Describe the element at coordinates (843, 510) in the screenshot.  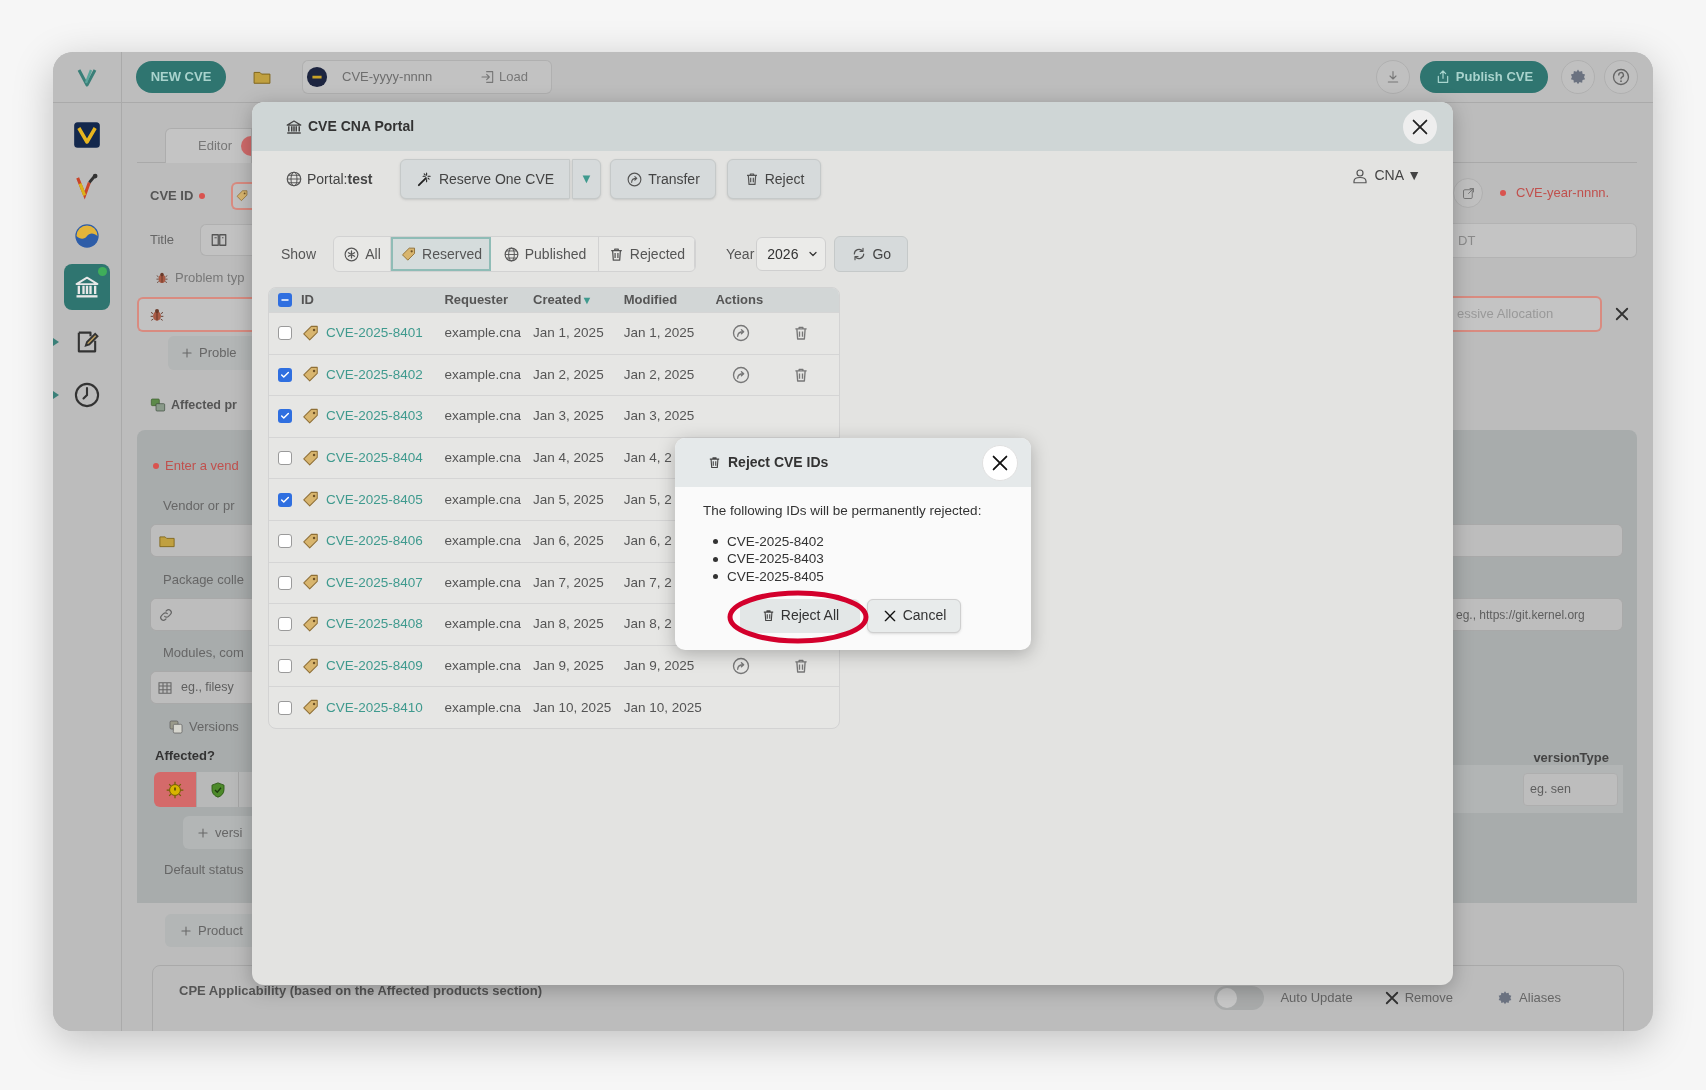
I see `dialog-message: The following IDs will be permanently rejected:` at that location.